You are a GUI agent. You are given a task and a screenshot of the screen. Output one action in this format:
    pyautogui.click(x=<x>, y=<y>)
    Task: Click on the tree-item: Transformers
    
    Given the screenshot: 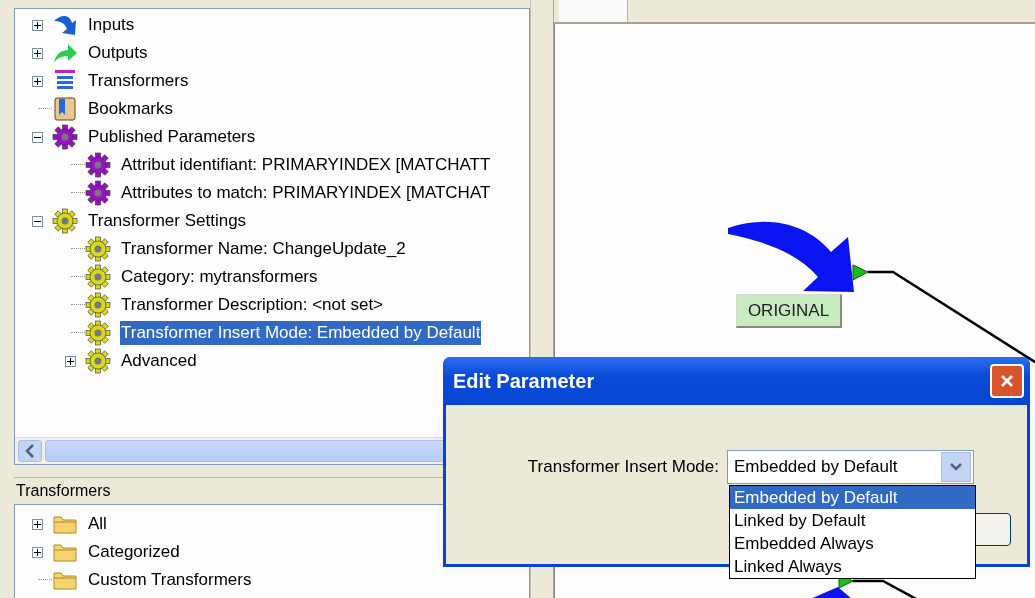 What is the action you would take?
    pyautogui.click(x=138, y=81)
    